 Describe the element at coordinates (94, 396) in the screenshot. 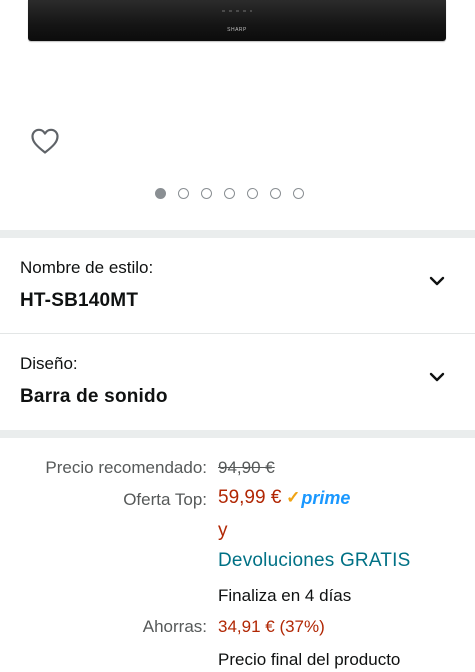

I see `design-value: Barra de sonido` at that location.